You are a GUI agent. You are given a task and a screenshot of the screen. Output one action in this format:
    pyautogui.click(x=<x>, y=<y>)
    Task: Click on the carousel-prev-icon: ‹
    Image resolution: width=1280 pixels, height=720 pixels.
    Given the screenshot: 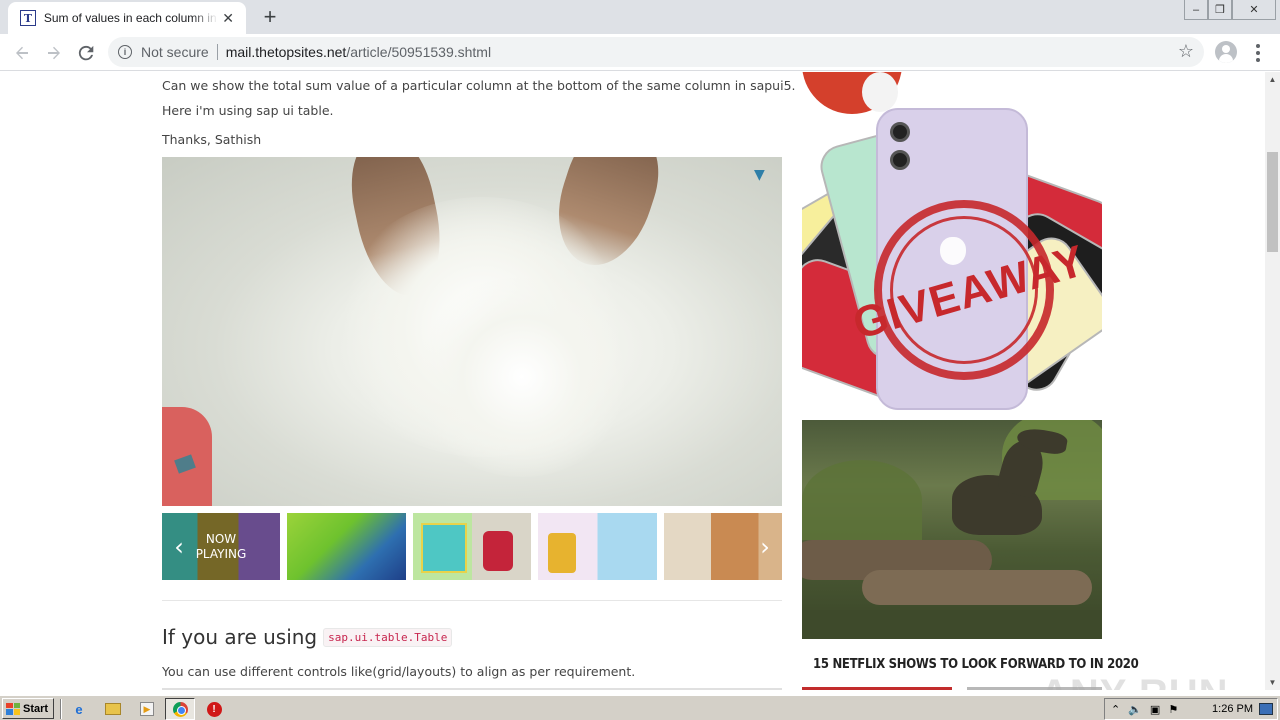 What is the action you would take?
    pyautogui.click(x=179, y=547)
    